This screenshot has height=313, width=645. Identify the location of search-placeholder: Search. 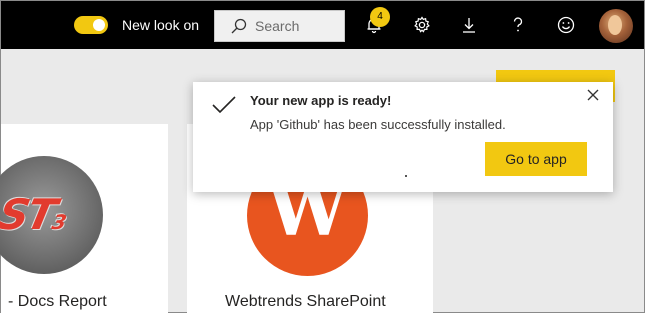
(277, 26).